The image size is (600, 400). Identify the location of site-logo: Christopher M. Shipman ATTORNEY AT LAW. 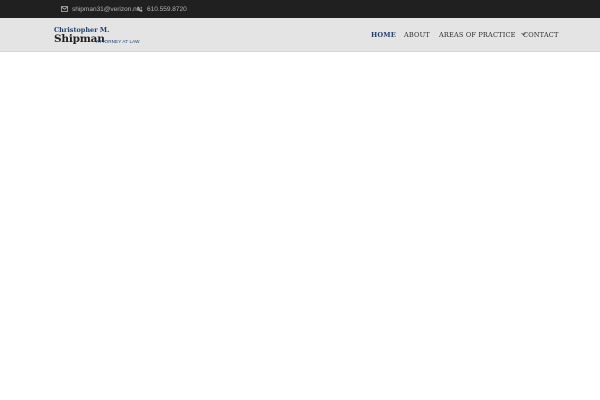
(100, 37).